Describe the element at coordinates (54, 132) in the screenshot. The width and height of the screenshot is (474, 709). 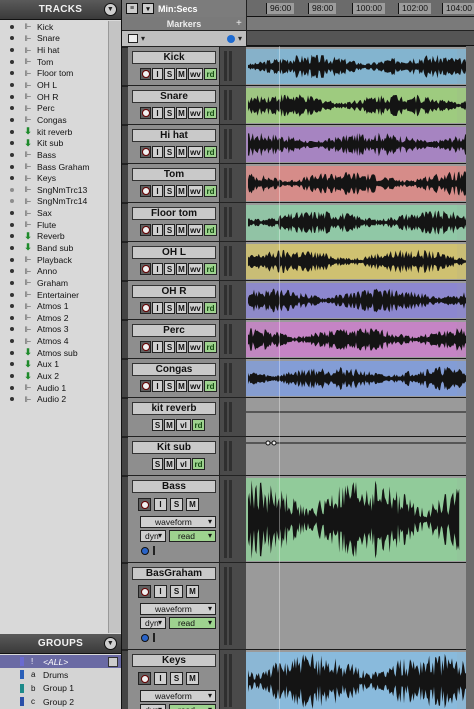
I see `track-list-item: ⬇ kit reverb` at that location.